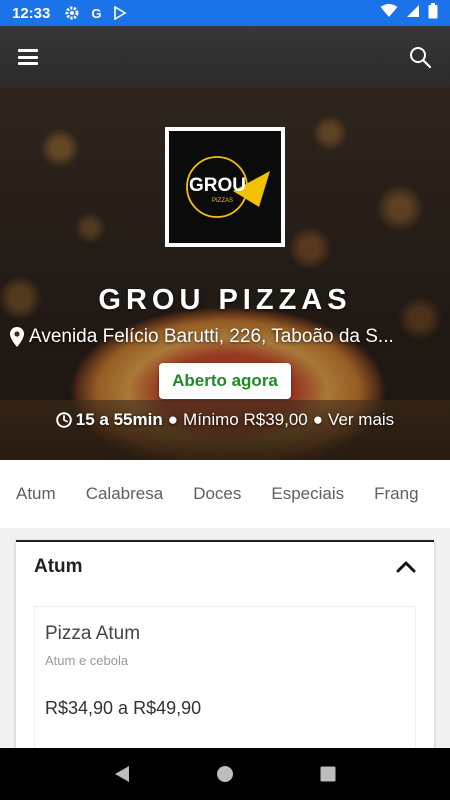  Describe the element at coordinates (31, 13) in the screenshot. I see `status-time: 12:33` at that location.